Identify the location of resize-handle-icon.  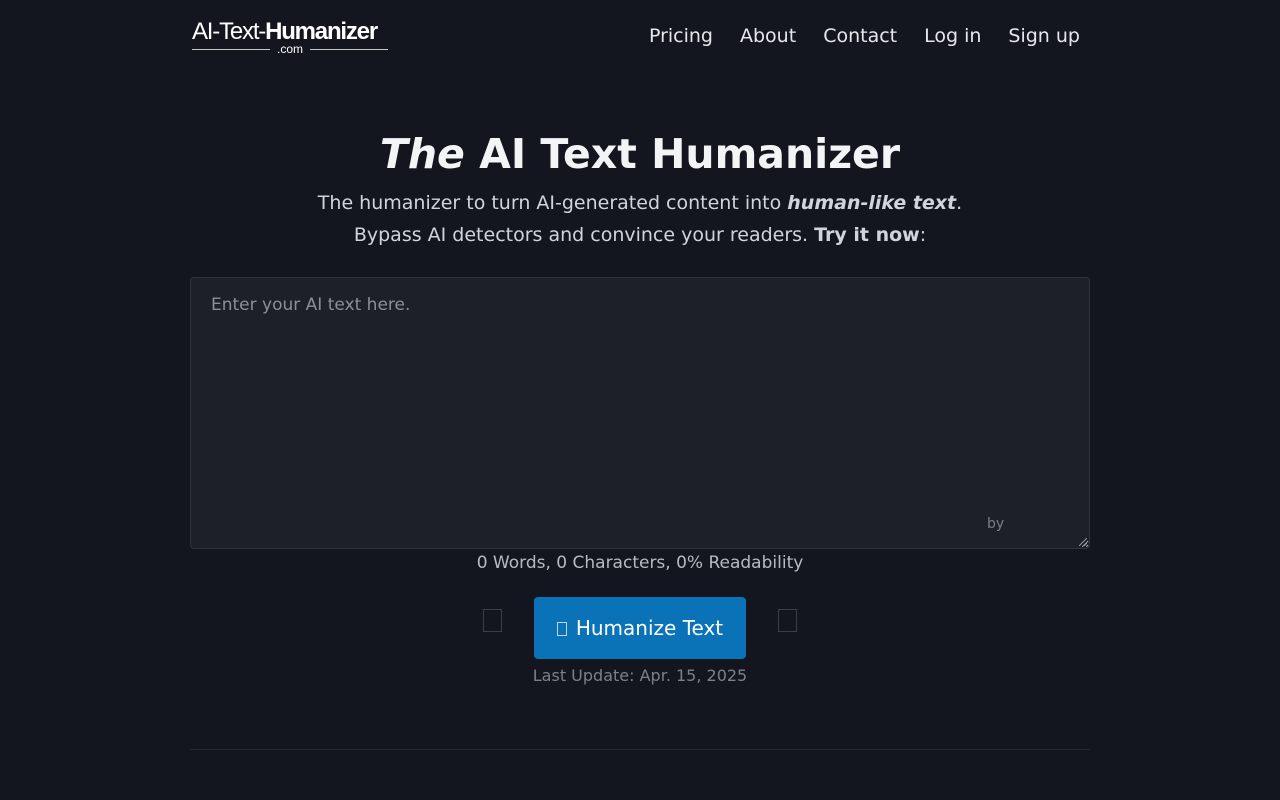
(1083, 542).